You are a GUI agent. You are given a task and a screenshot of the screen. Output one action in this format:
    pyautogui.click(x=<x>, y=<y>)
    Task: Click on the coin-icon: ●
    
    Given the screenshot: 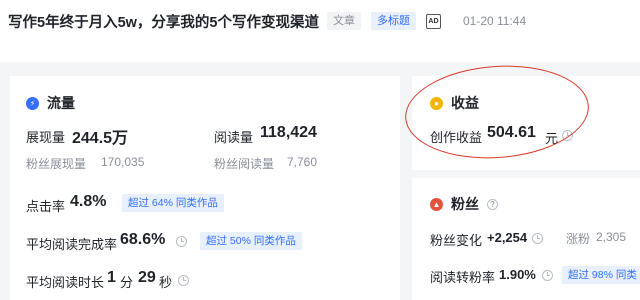 What is the action you would take?
    pyautogui.click(x=436, y=103)
    